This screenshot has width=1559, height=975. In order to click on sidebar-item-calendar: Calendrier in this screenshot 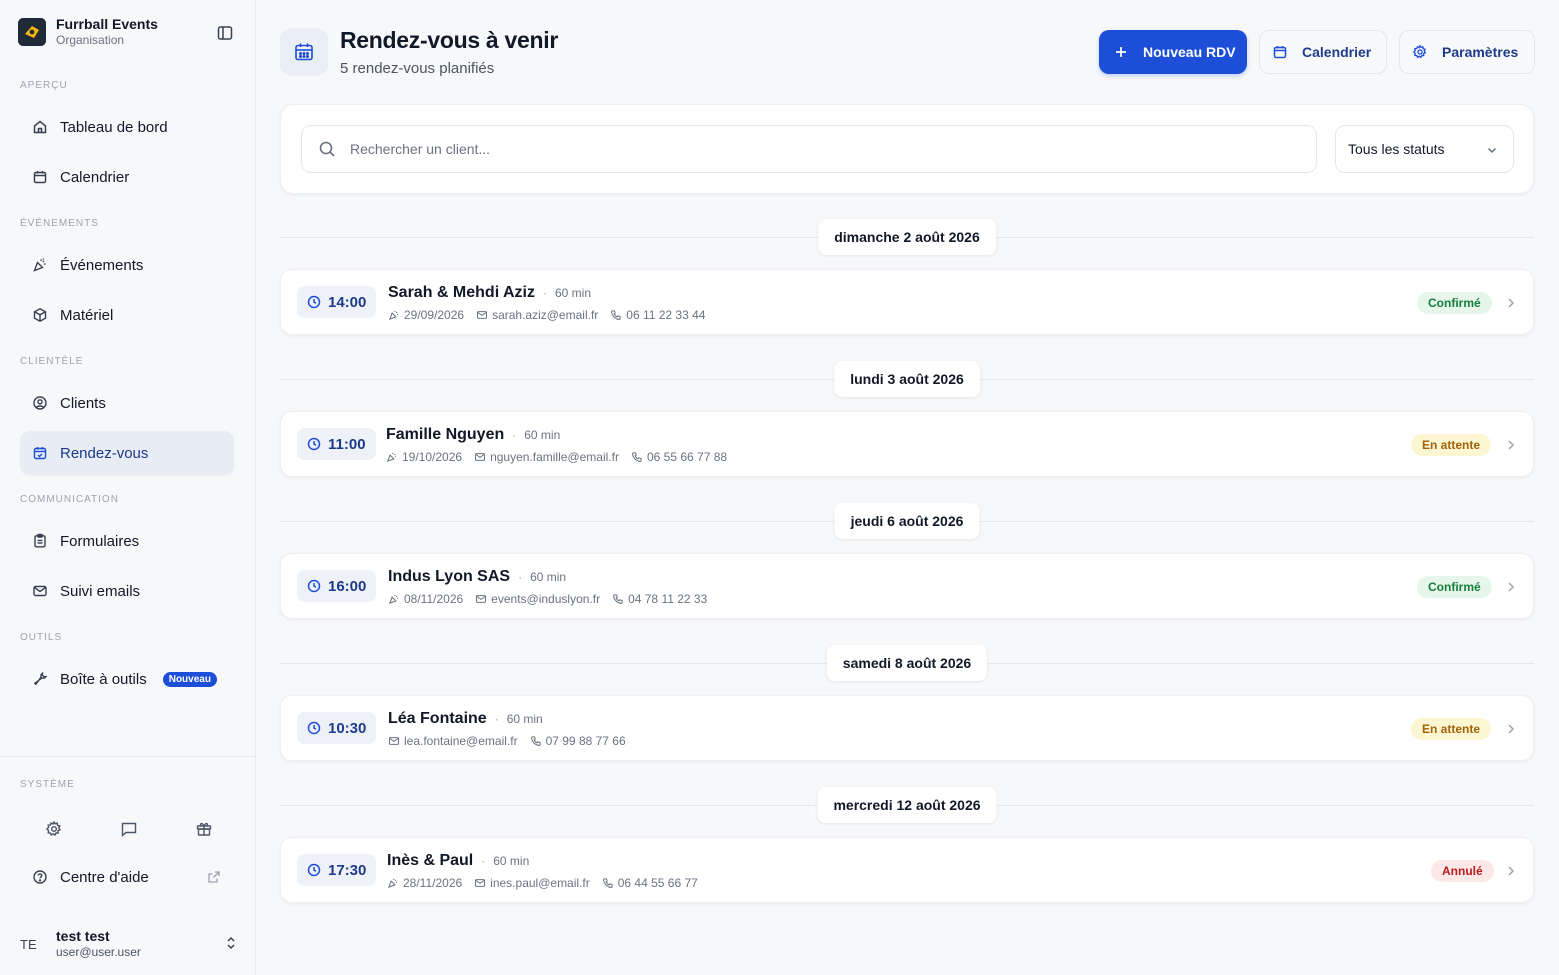, I will do `click(127, 177)`.